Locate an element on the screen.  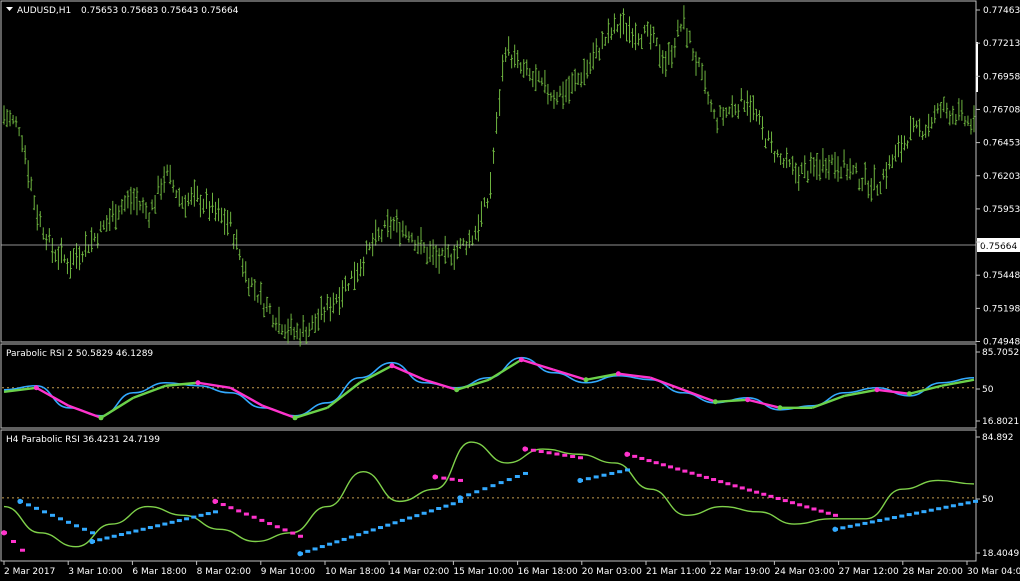
price-tick-label: 0.74948 is located at coordinates (1001, 343).